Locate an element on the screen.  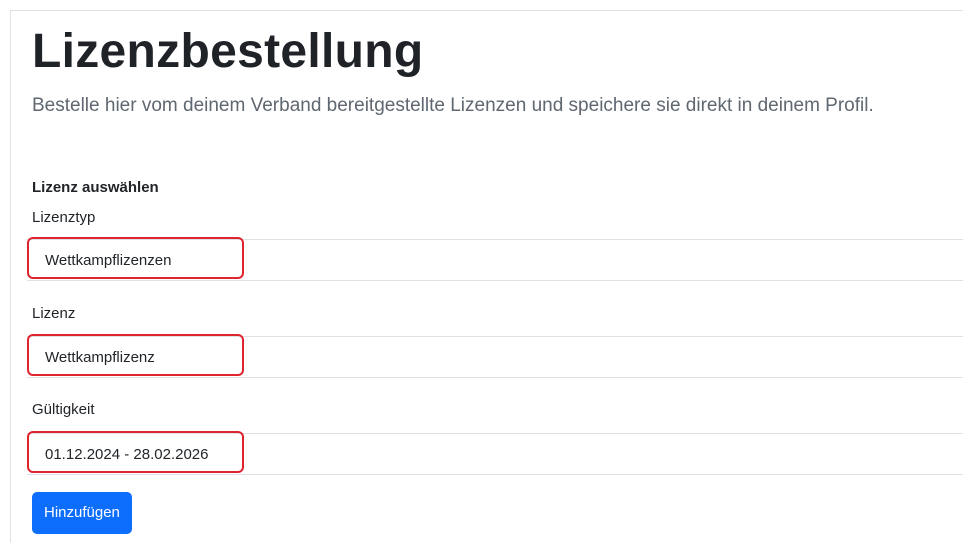
license-value: Wettkampflizenz is located at coordinates (100, 357).